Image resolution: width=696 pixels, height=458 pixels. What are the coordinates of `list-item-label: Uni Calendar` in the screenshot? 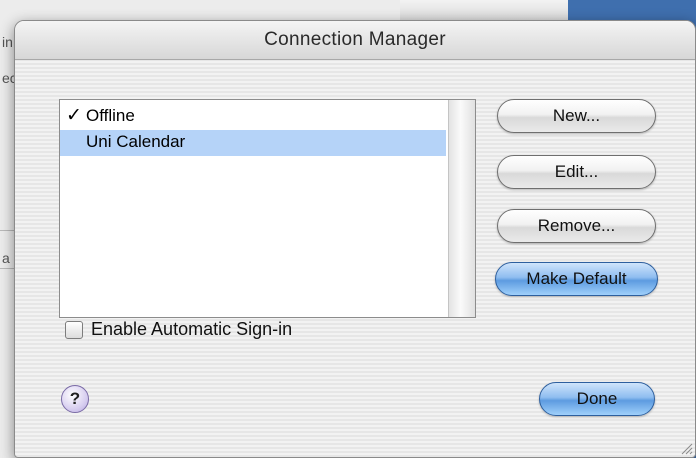 It's located at (136, 141).